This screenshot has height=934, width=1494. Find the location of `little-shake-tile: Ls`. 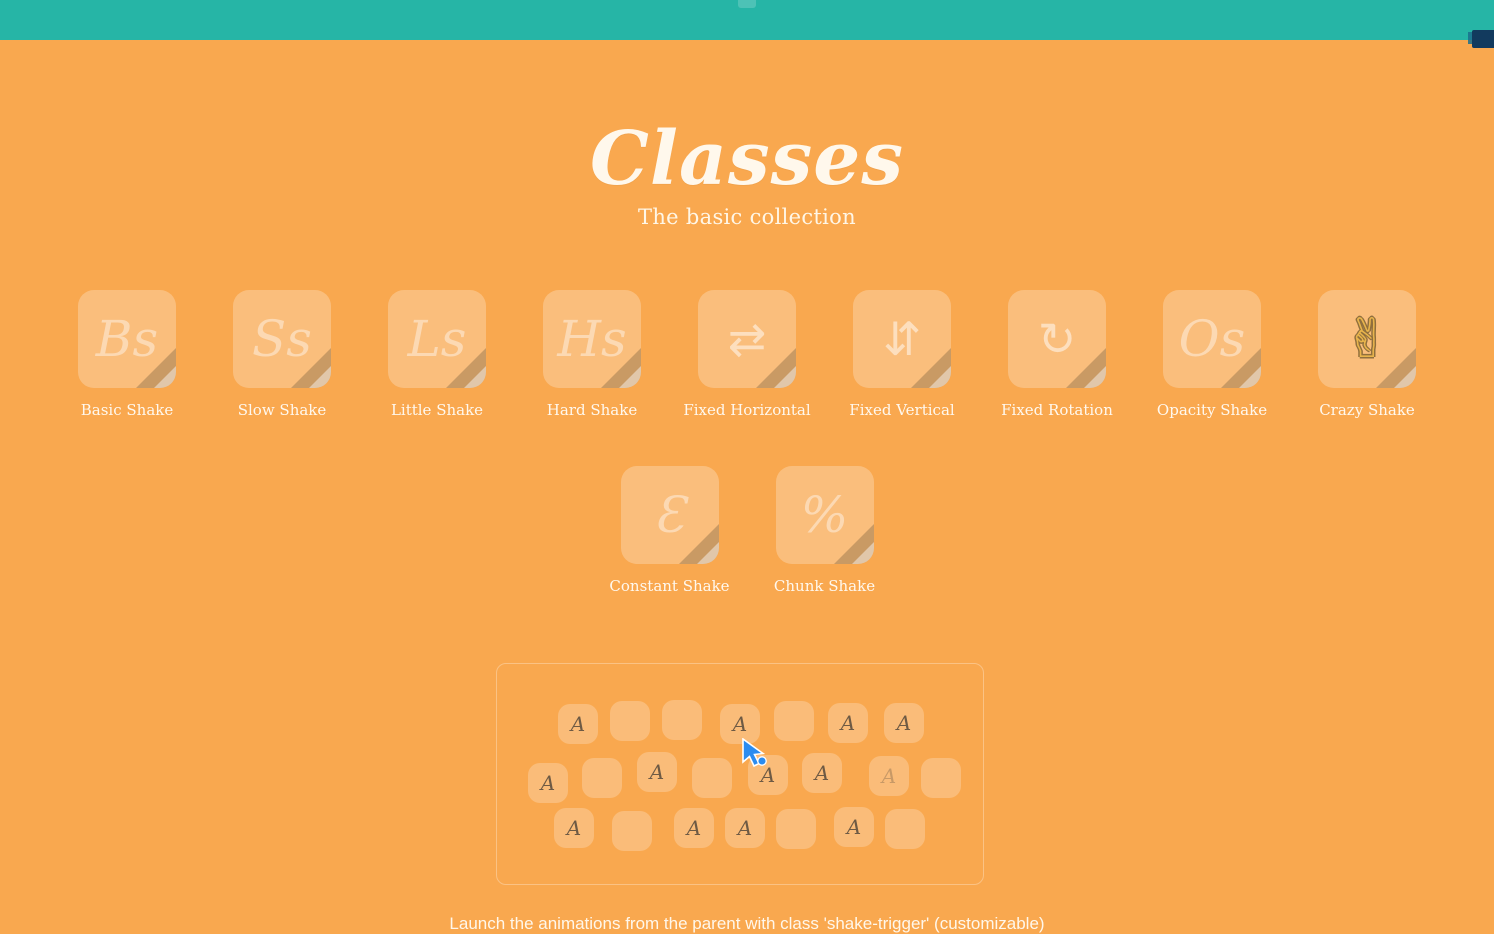

little-shake-tile: Ls is located at coordinates (437, 339).